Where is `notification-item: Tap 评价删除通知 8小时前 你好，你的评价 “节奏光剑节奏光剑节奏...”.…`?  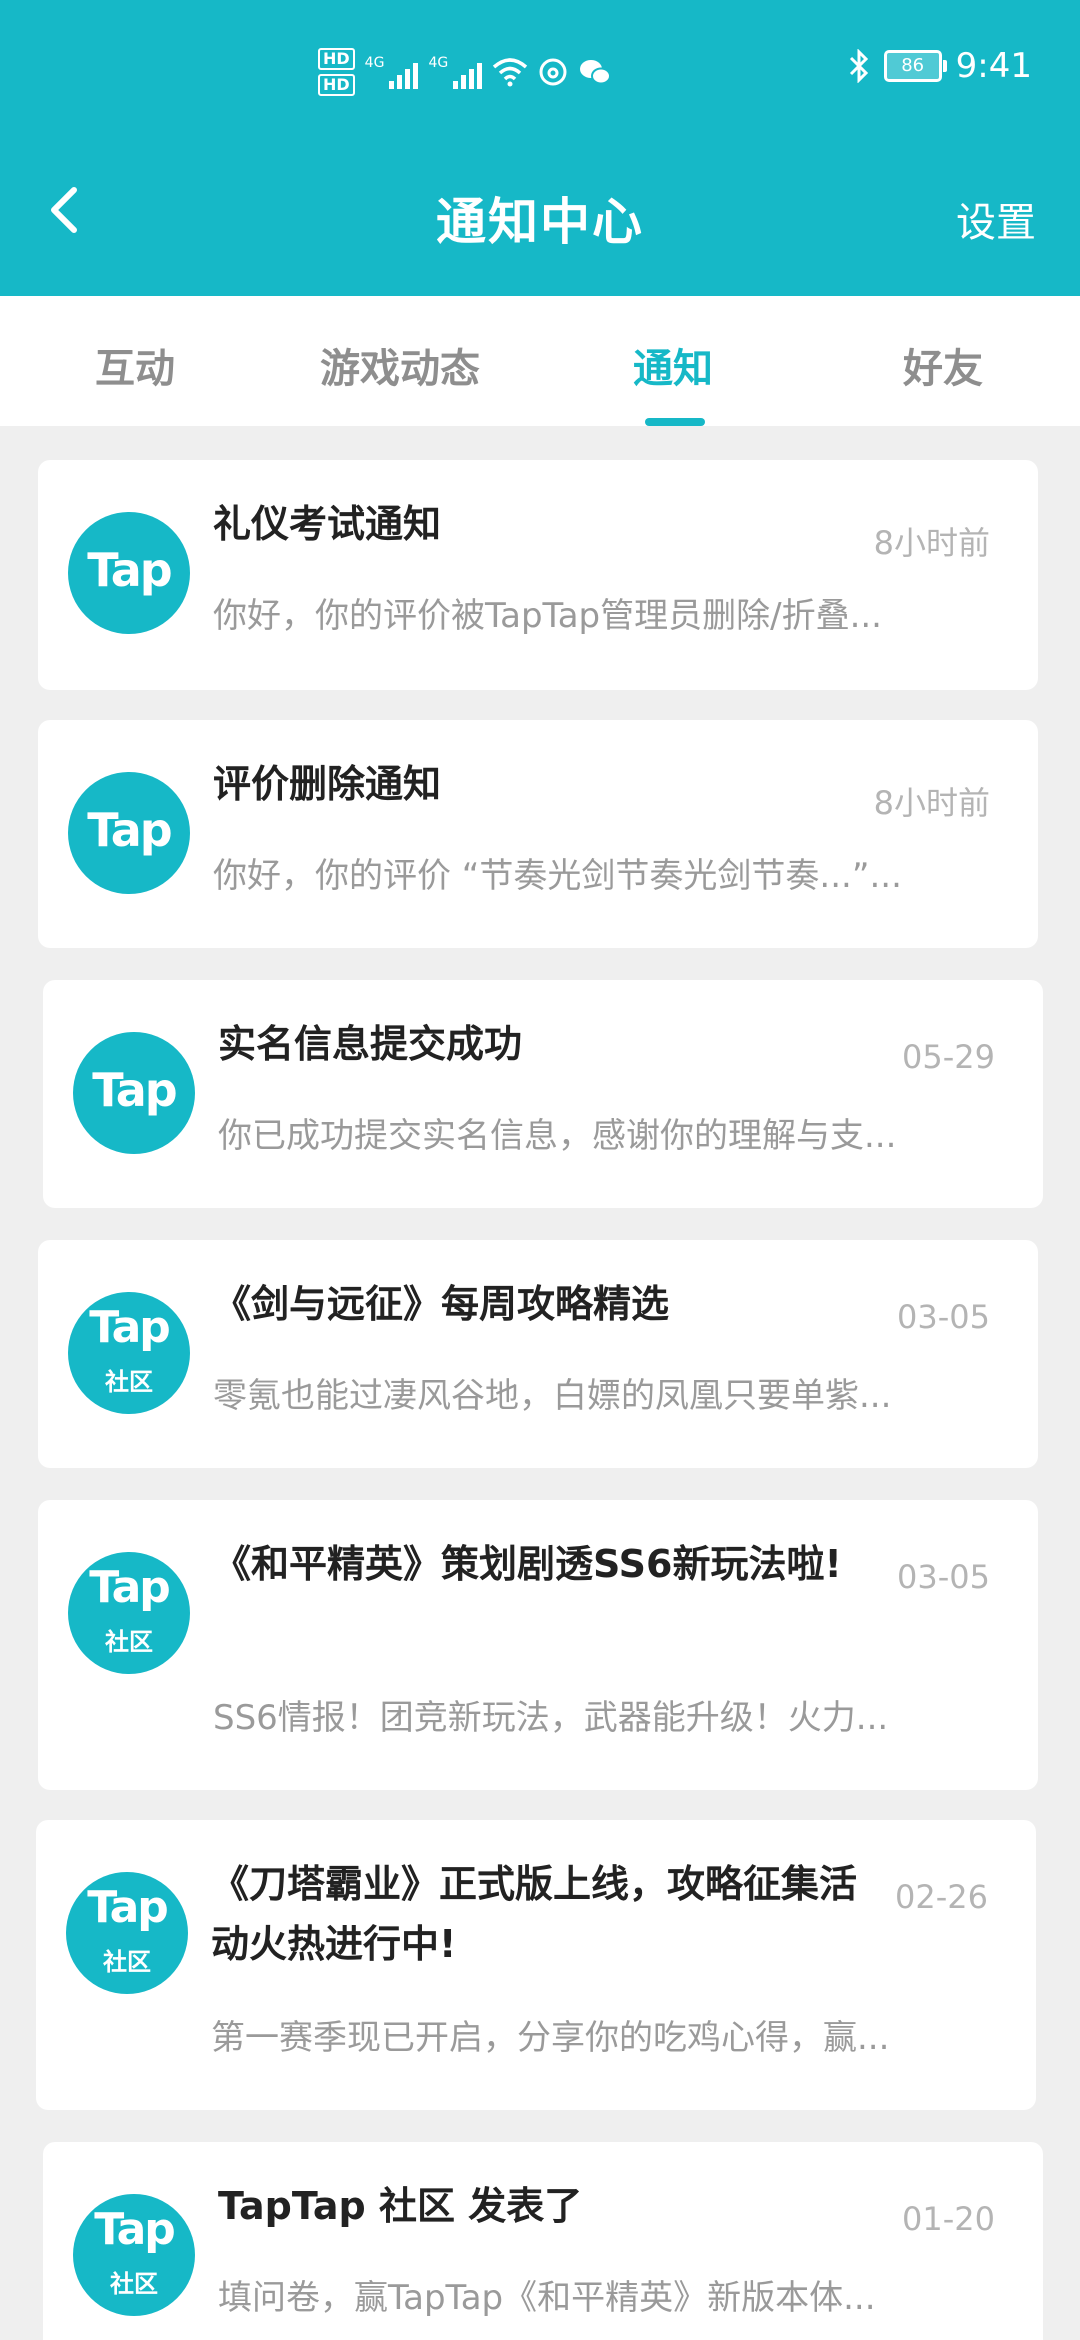 notification-item: Tap 评价删除通知 8小时前 你好，你的评价 “节奏光剑节奏光剑节奏...”.… is located at coordinates (538, 834).